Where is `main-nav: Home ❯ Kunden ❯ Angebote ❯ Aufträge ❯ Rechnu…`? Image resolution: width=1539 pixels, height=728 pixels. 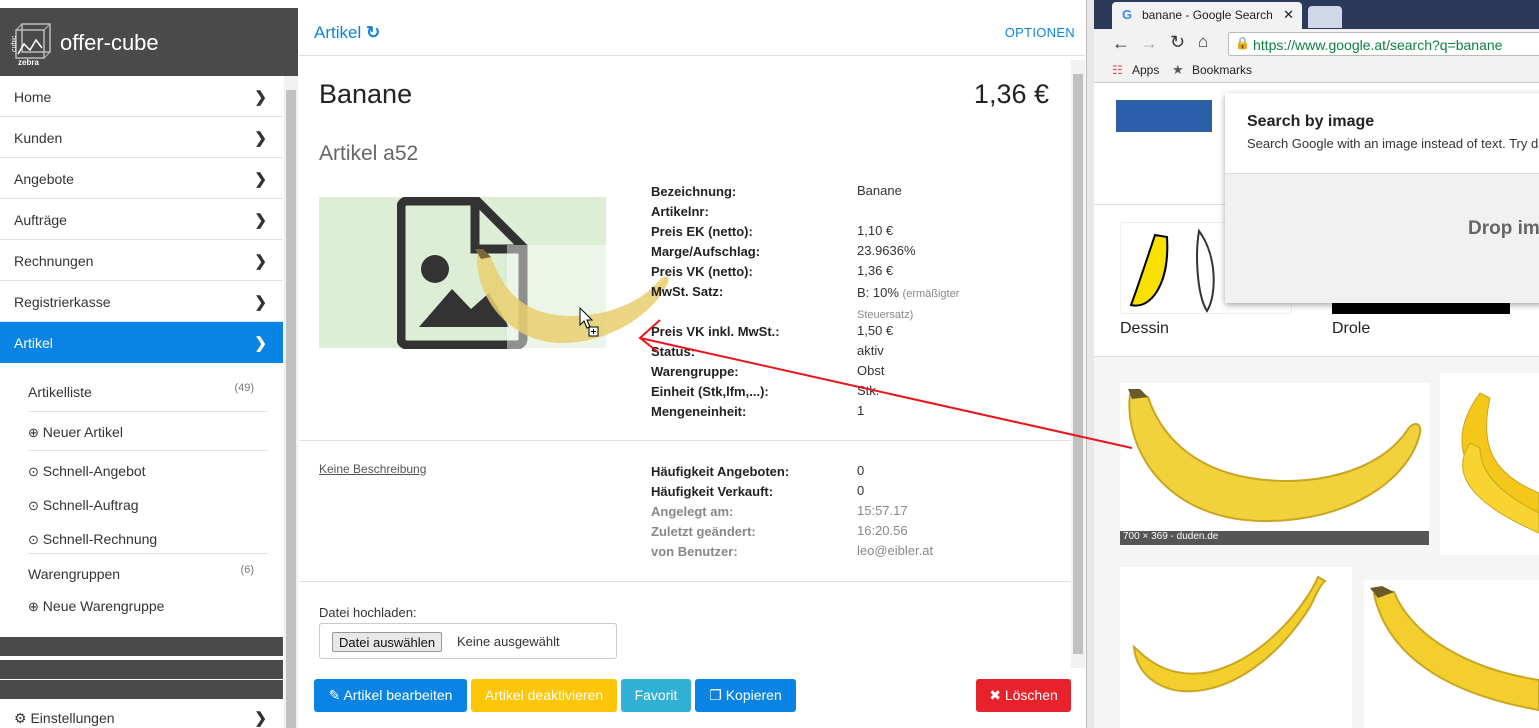
main-nav: Home ❯ Kunden ❯ Angebote ❯ Aufträge ❯ Rechnu… is located at coordinates (141, 219).